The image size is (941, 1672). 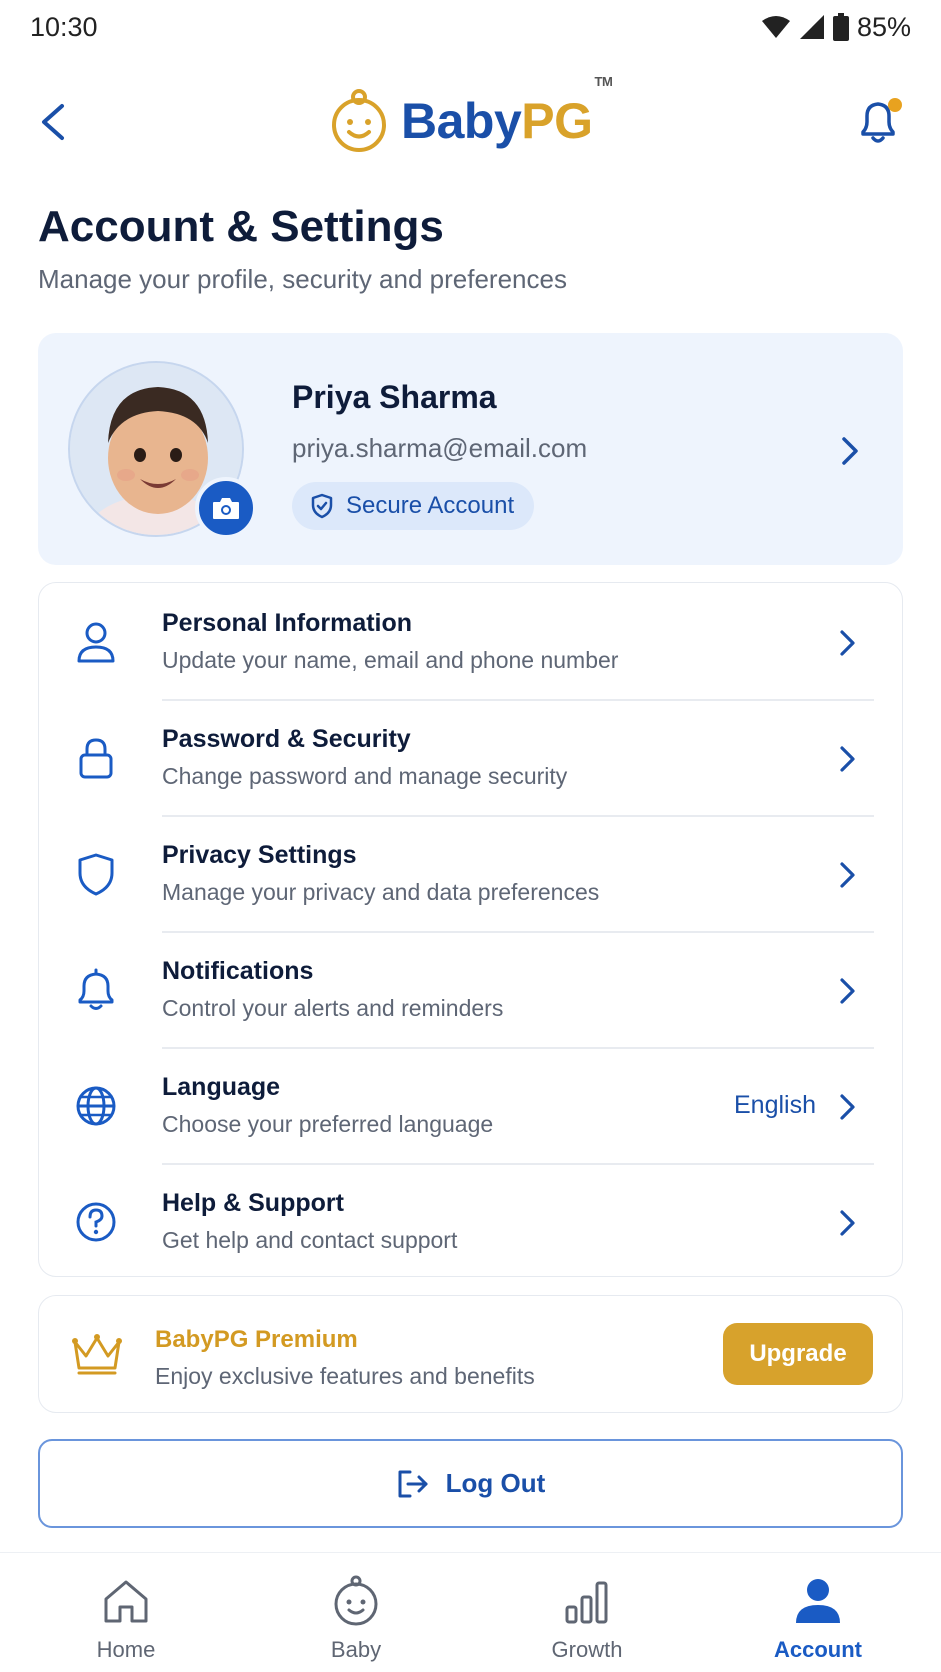 What do you see at coordinates (365, 776) in the screenshot?
I see `menu-item-description: Change password and manage security` at bounding box center [365, 776].